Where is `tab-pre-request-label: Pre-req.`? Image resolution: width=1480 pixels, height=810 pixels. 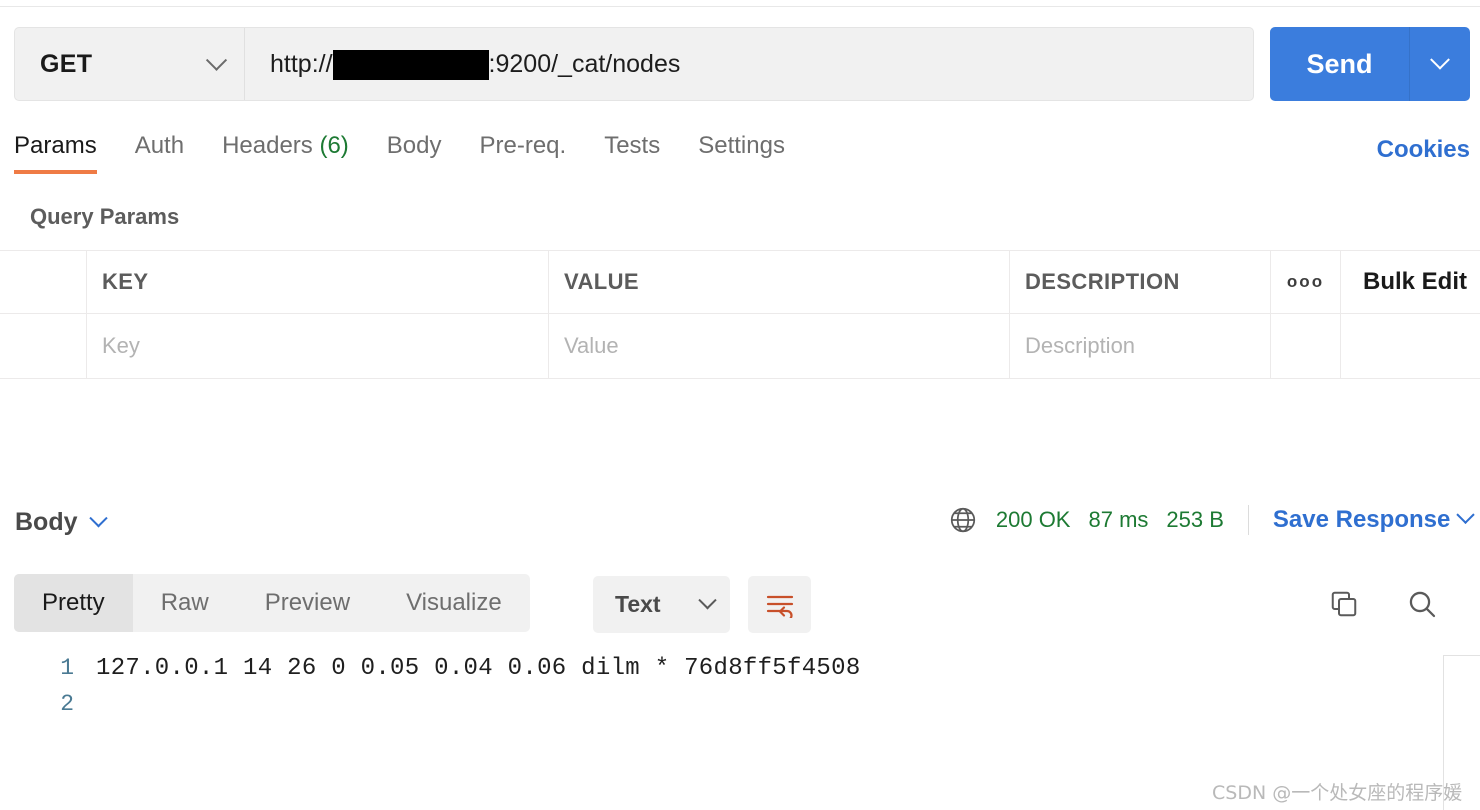
tab-pre-request-label: Pre-req. is located at coordinates (523, 145).